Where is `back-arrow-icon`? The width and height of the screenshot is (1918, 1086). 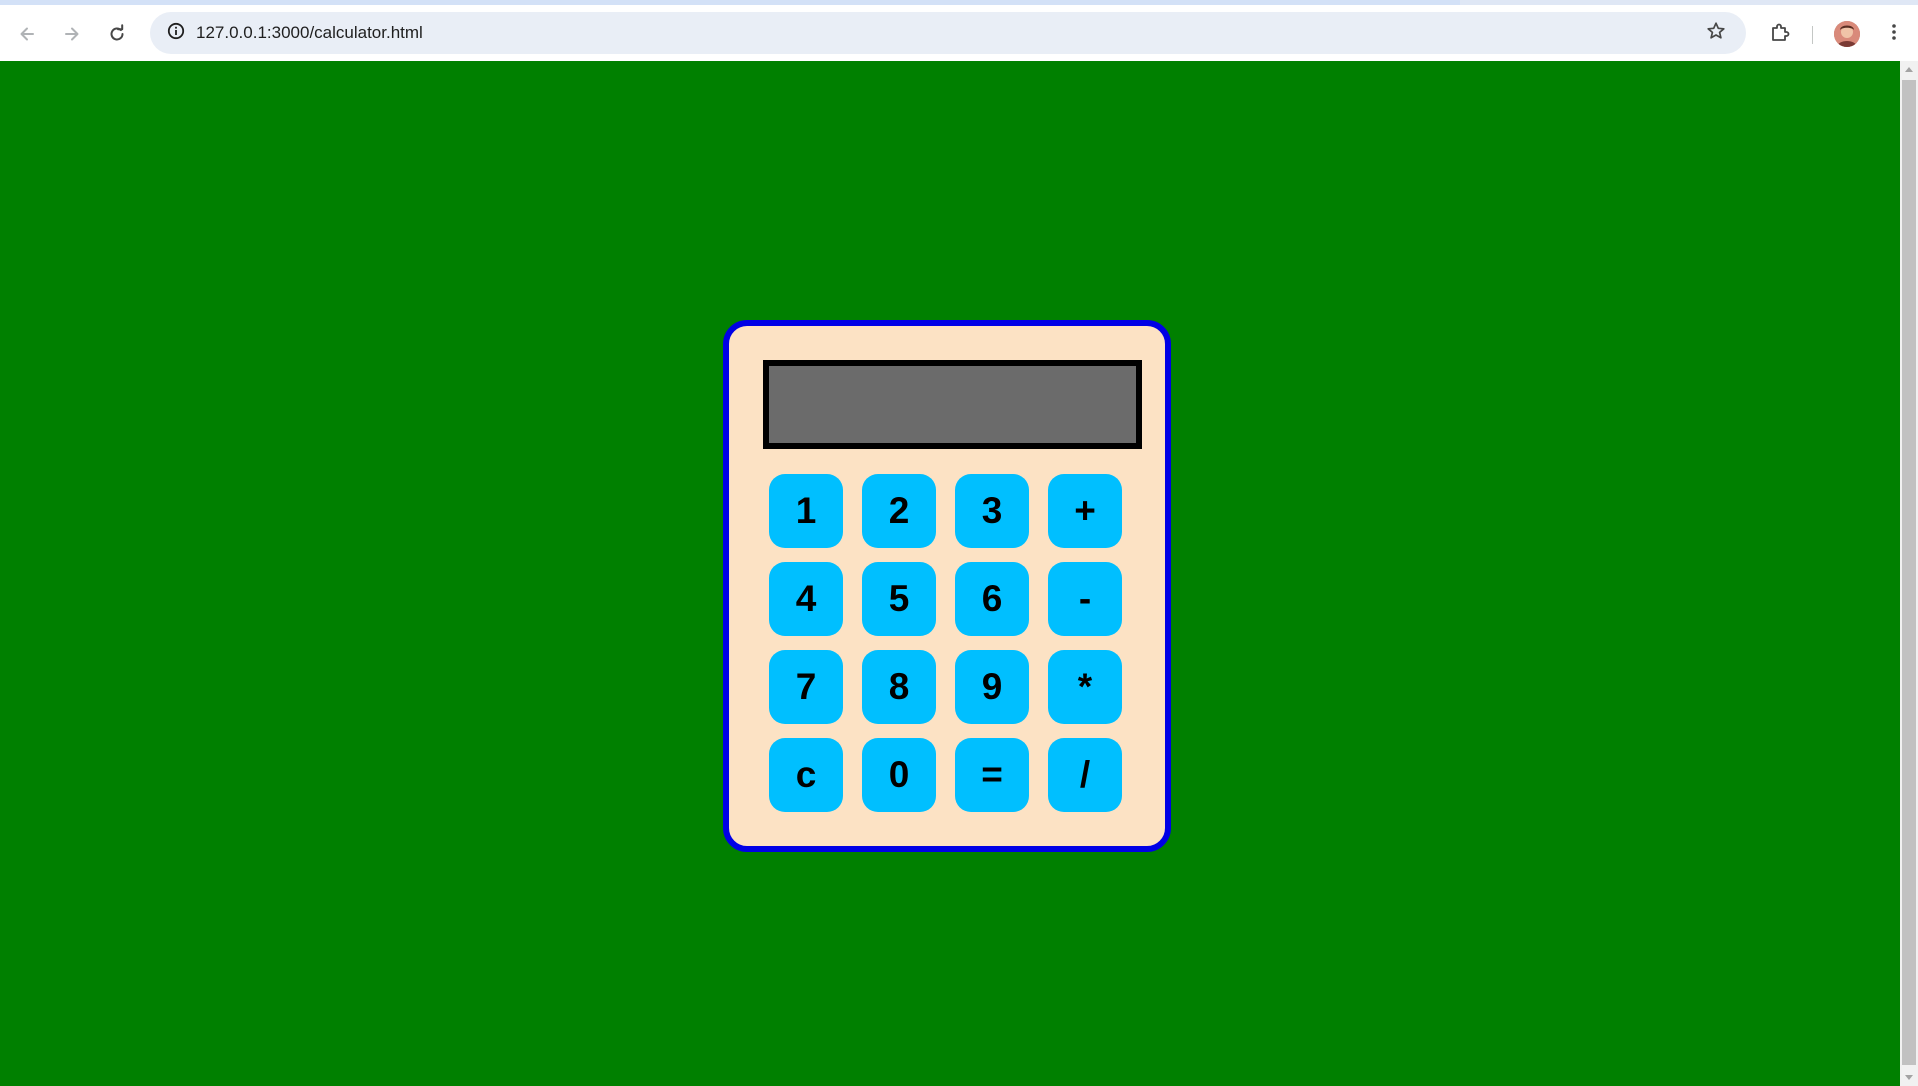
back-arrow-icon is located at coordinates (27, 34).